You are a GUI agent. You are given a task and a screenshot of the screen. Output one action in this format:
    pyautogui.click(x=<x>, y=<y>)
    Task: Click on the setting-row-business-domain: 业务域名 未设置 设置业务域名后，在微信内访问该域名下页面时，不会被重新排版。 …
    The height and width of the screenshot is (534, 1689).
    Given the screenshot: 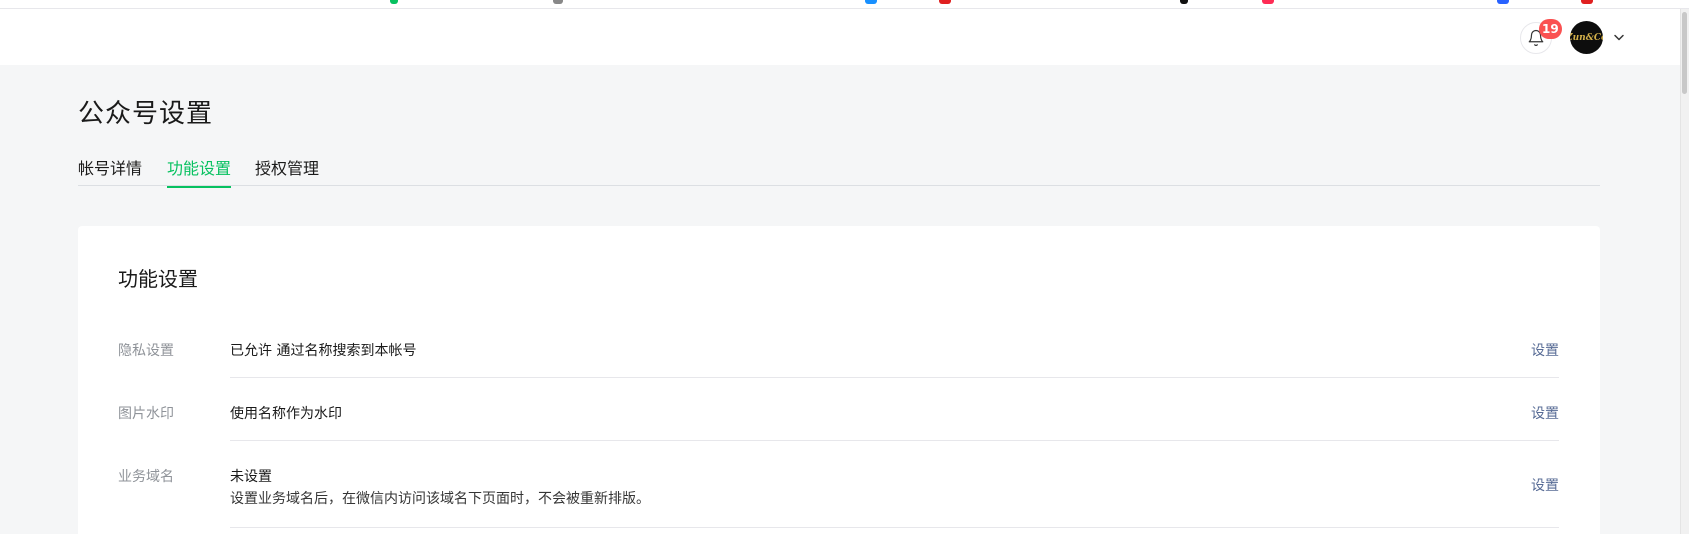 What is the action you would take?
    pyautogui.click(x=838, y=500)
    